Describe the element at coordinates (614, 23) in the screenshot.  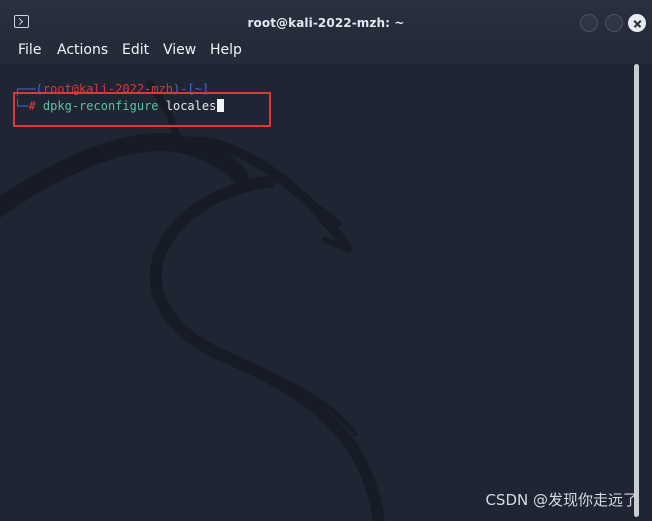
I see `maximize-icon` at that location.